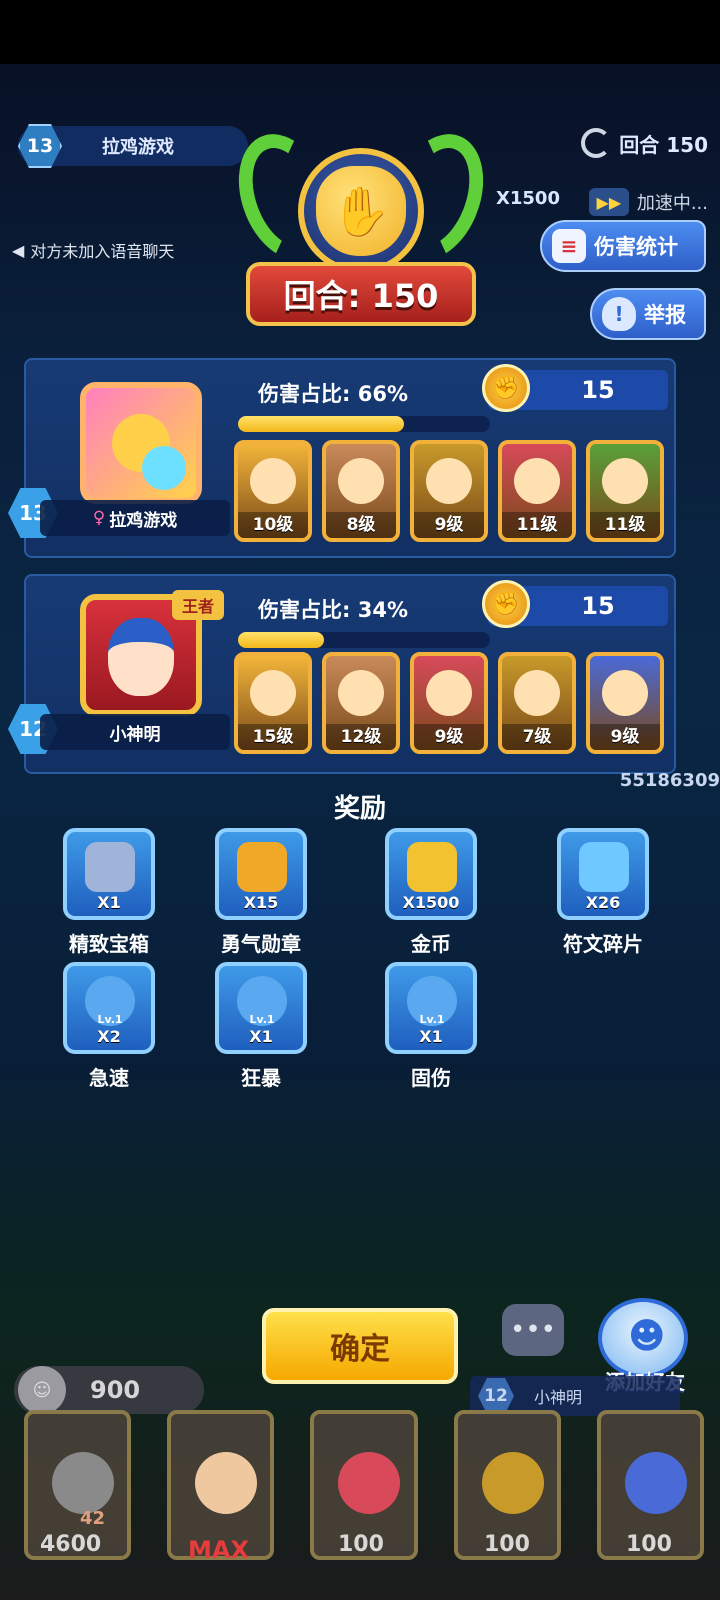 This screenshot has width=720, height=1600. I want to click on reward-tile: Lv.1 X1, so click(261, 1008).